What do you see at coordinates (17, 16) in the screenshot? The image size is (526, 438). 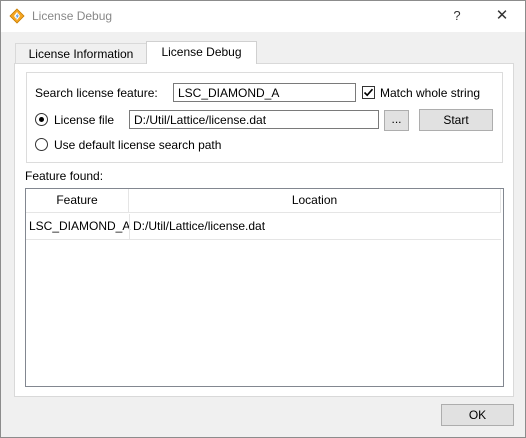 I see `diamond-app-icon` at bounding box center [17, 16].